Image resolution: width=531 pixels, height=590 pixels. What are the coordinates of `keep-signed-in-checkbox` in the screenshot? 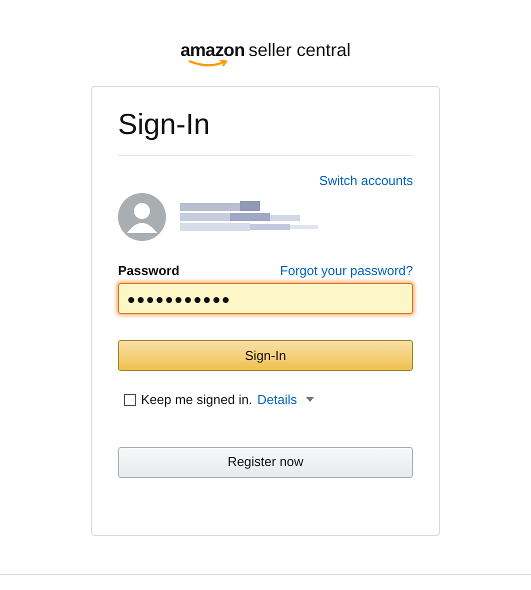 It's located at (130, 400).